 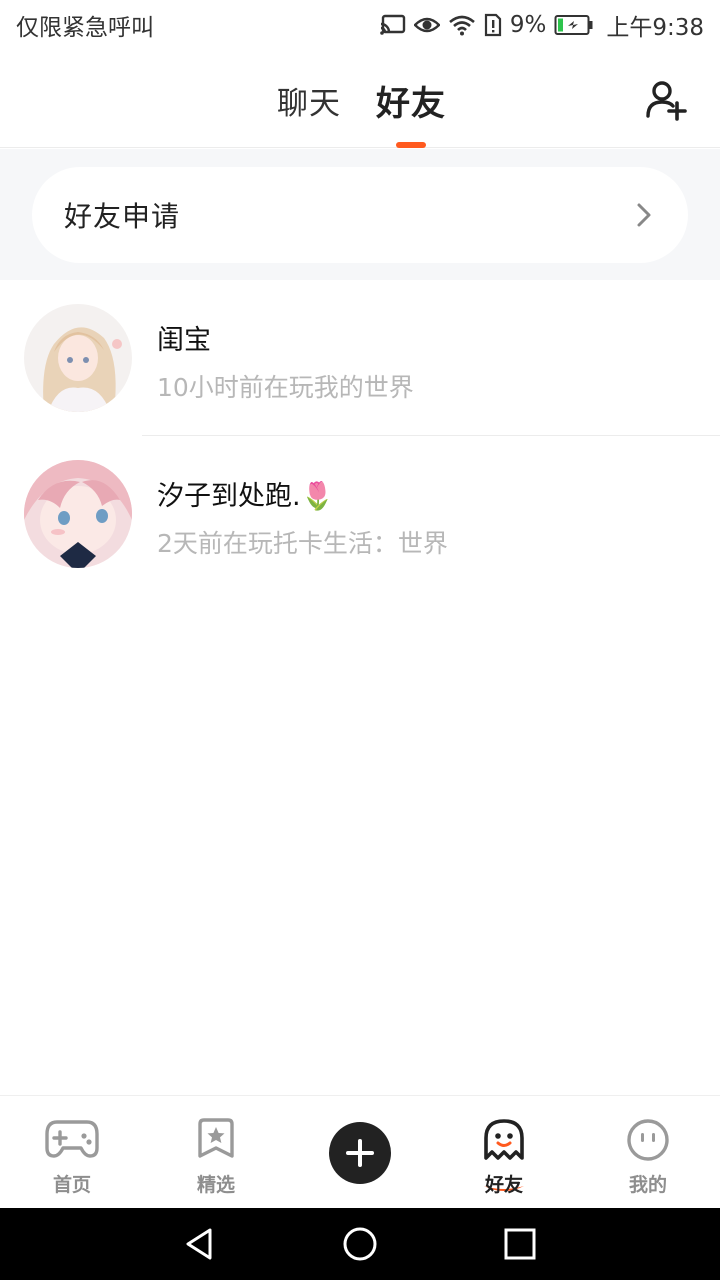 What do you see at coordinates (462, 25) in the screenshot?
I see `wifi-icon` at bounding box center [462, 25].